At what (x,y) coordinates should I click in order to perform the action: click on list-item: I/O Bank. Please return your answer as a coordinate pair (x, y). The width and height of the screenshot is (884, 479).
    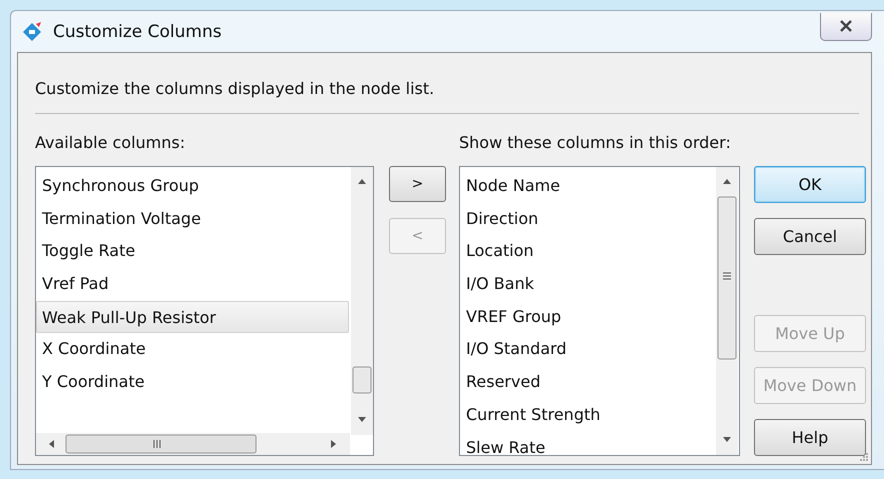
    Looking at the image, I should click on (587, 284).